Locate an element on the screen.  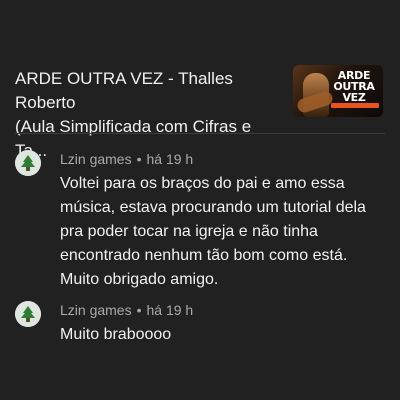
comment-item: Lzin games • há 19 h Muito braboooo is located at coordinates (200, 326).